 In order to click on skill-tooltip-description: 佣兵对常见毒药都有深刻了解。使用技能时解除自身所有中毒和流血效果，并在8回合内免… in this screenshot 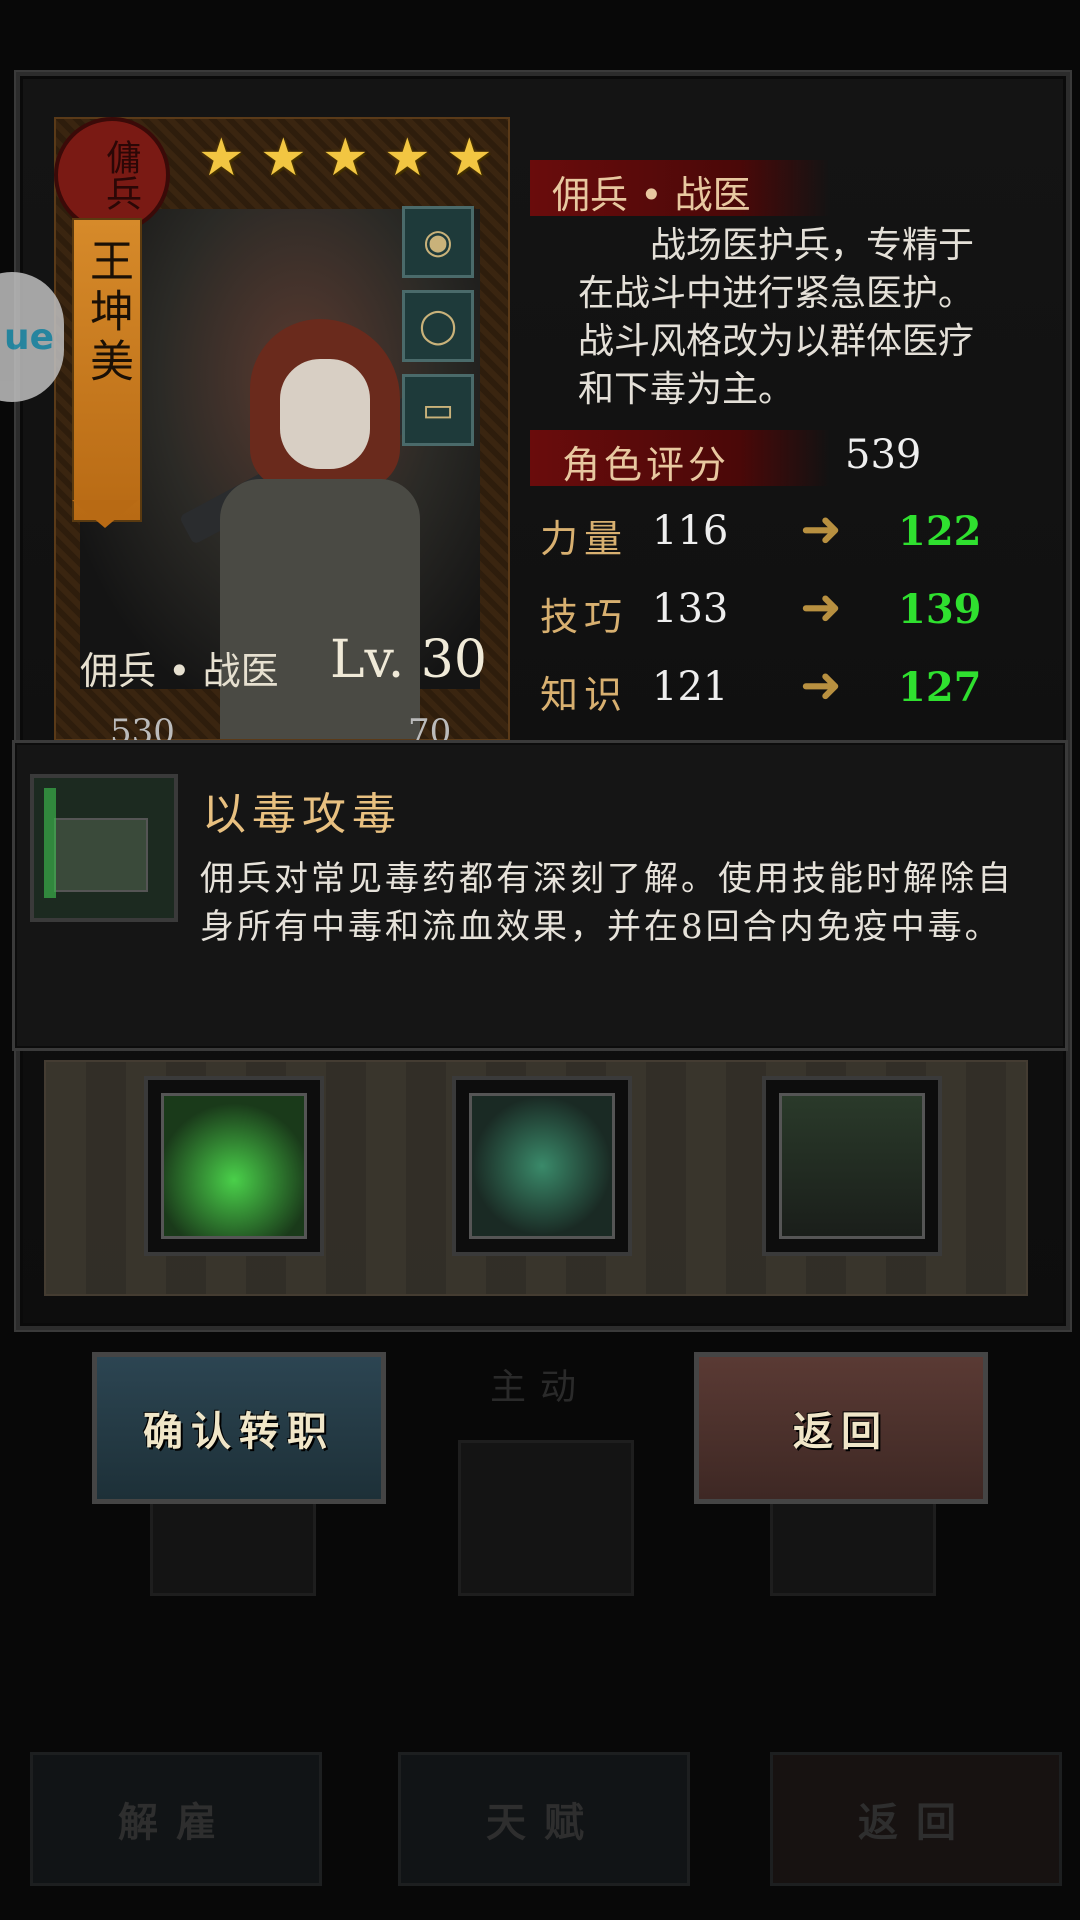, I will do `click(607, 903)`.